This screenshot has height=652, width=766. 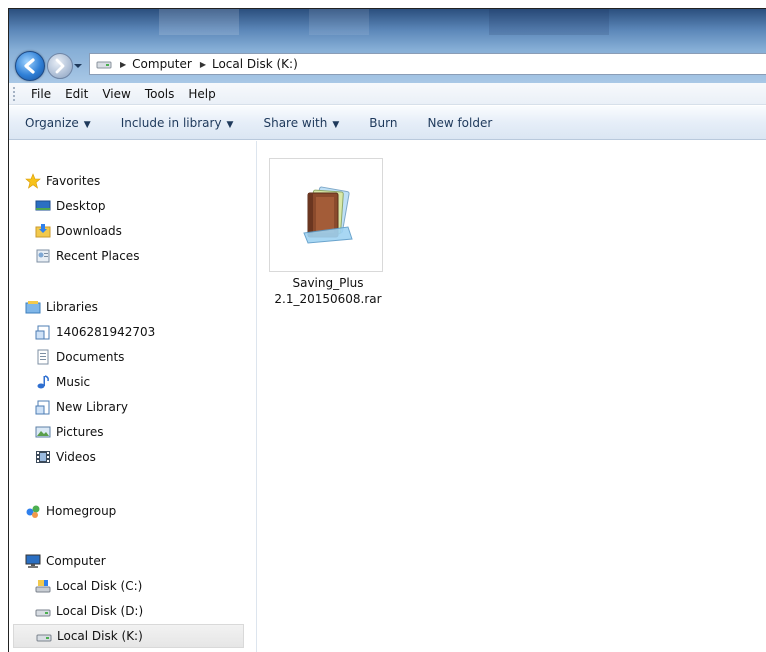 What do you see at coordinates (328, 299) in the screenshot?
I see `file-name-line-2: 2.1_20150608.rar` at bounding box center [328, 299].